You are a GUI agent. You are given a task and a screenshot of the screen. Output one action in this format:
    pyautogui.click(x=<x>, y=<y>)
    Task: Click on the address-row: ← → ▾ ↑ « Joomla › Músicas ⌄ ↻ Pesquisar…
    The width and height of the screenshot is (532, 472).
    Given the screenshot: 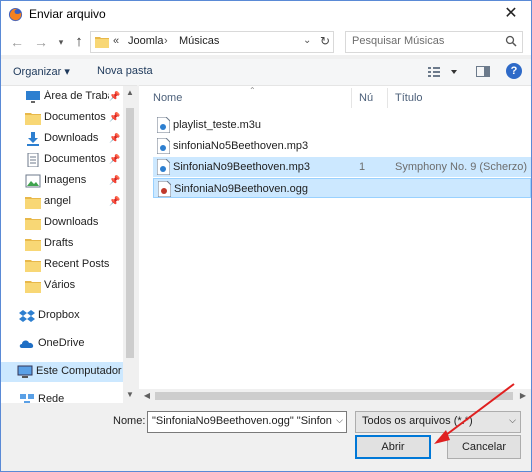 What is the action you would take?
    pyautogui.click(x=266, y=42)
    